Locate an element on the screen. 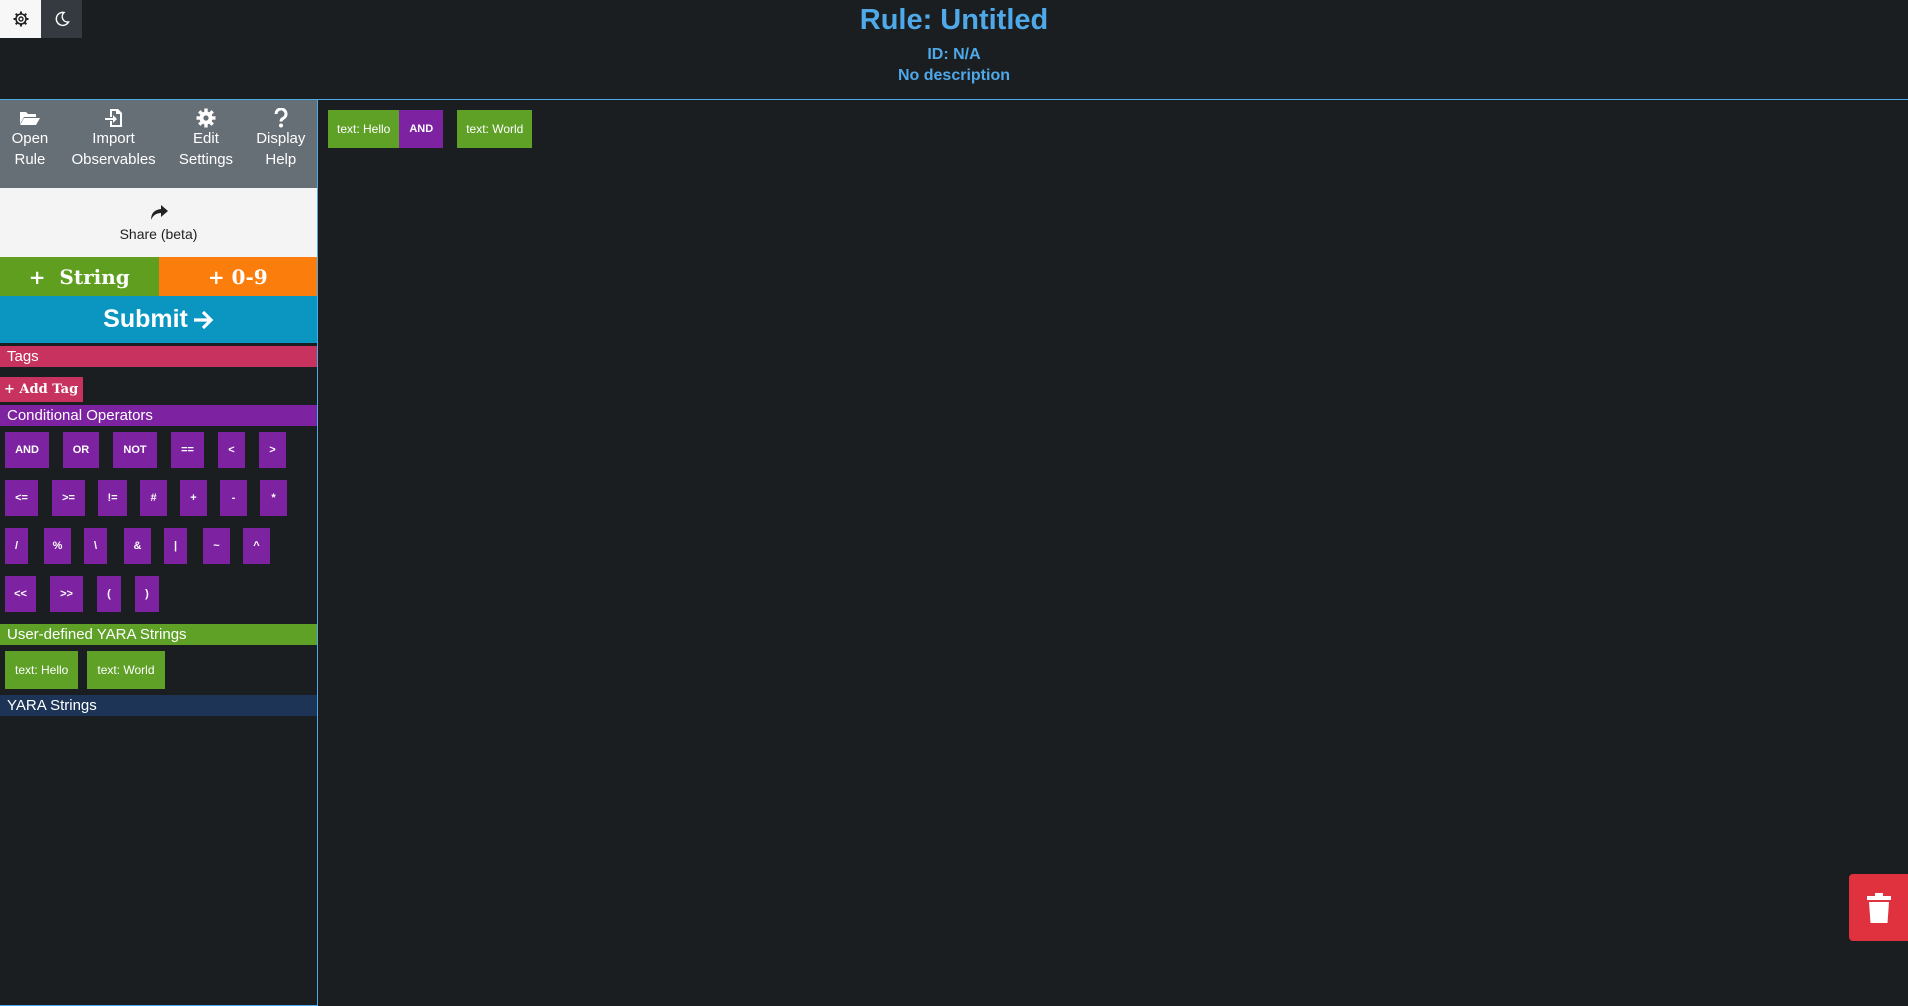 Image resolution: width=1908 pixels, height=1006 pixels. display-help-label-1: Display is located at coordinates (281, 138).